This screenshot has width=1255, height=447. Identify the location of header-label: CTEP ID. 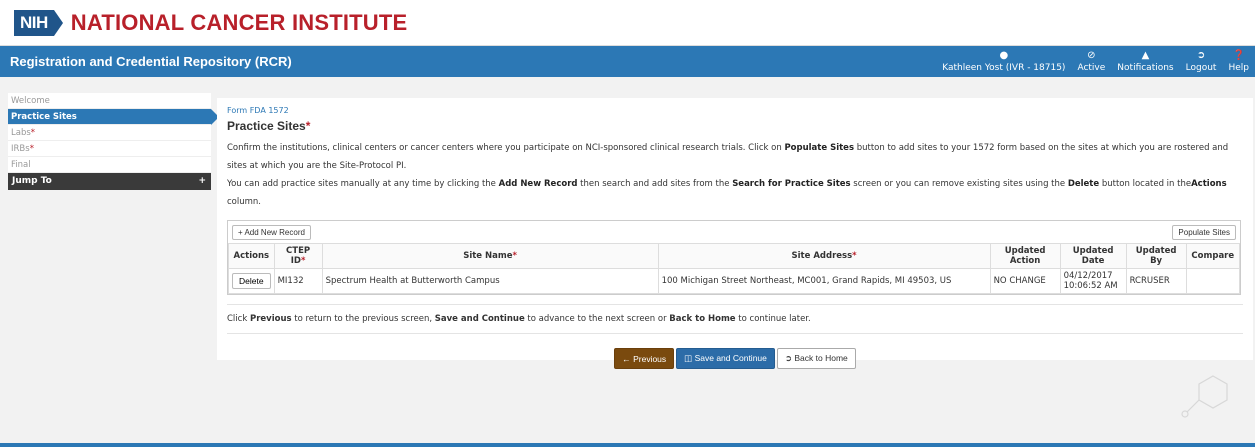
(298, 256).